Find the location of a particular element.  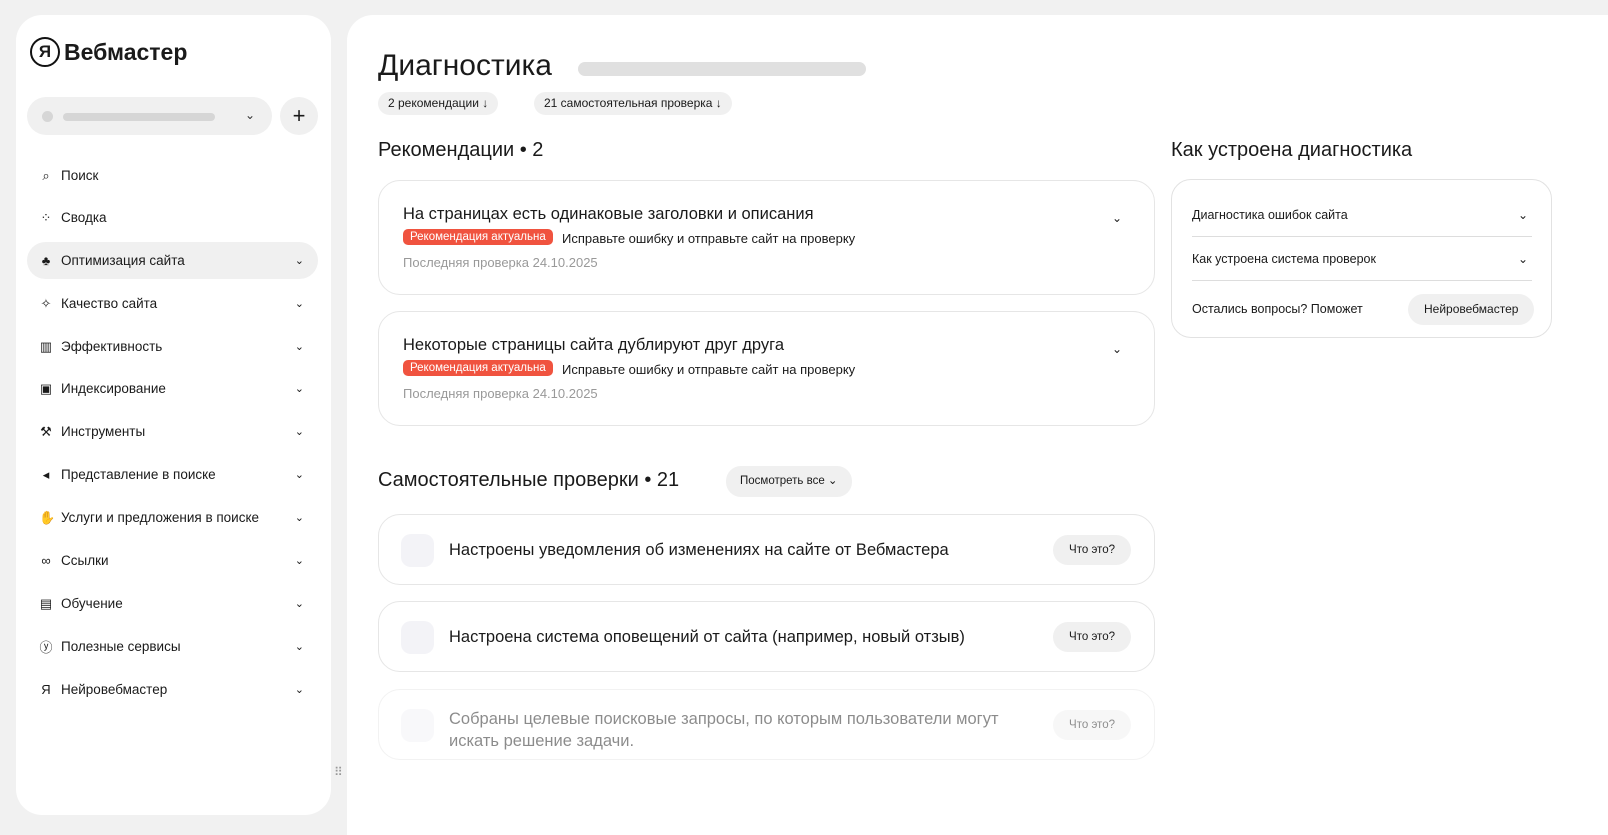

add-site-button: + is located at coordinates (299, 116).